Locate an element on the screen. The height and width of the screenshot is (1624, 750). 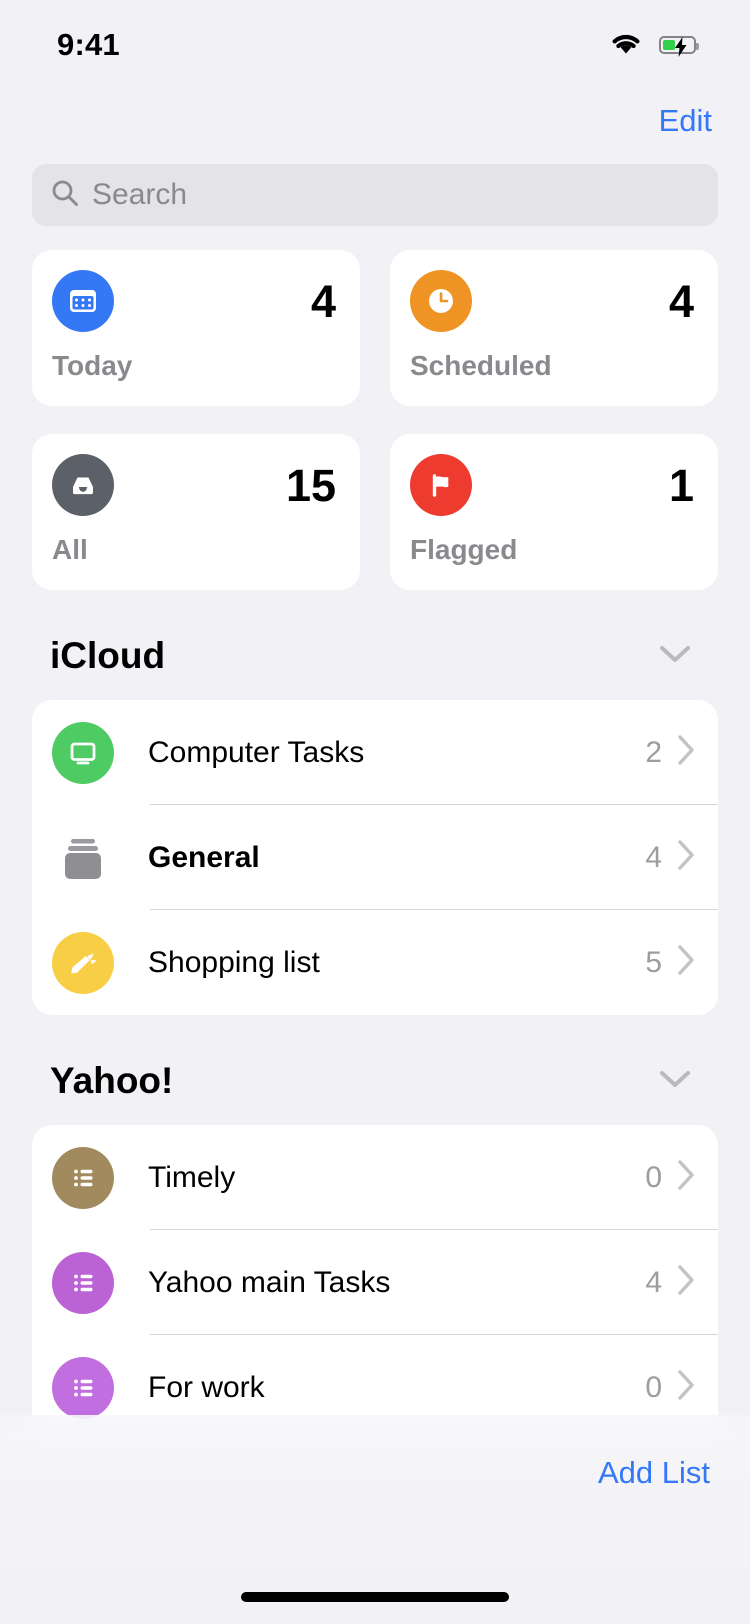
smart-card-label: Flagged is located at coordinates (464, 549).